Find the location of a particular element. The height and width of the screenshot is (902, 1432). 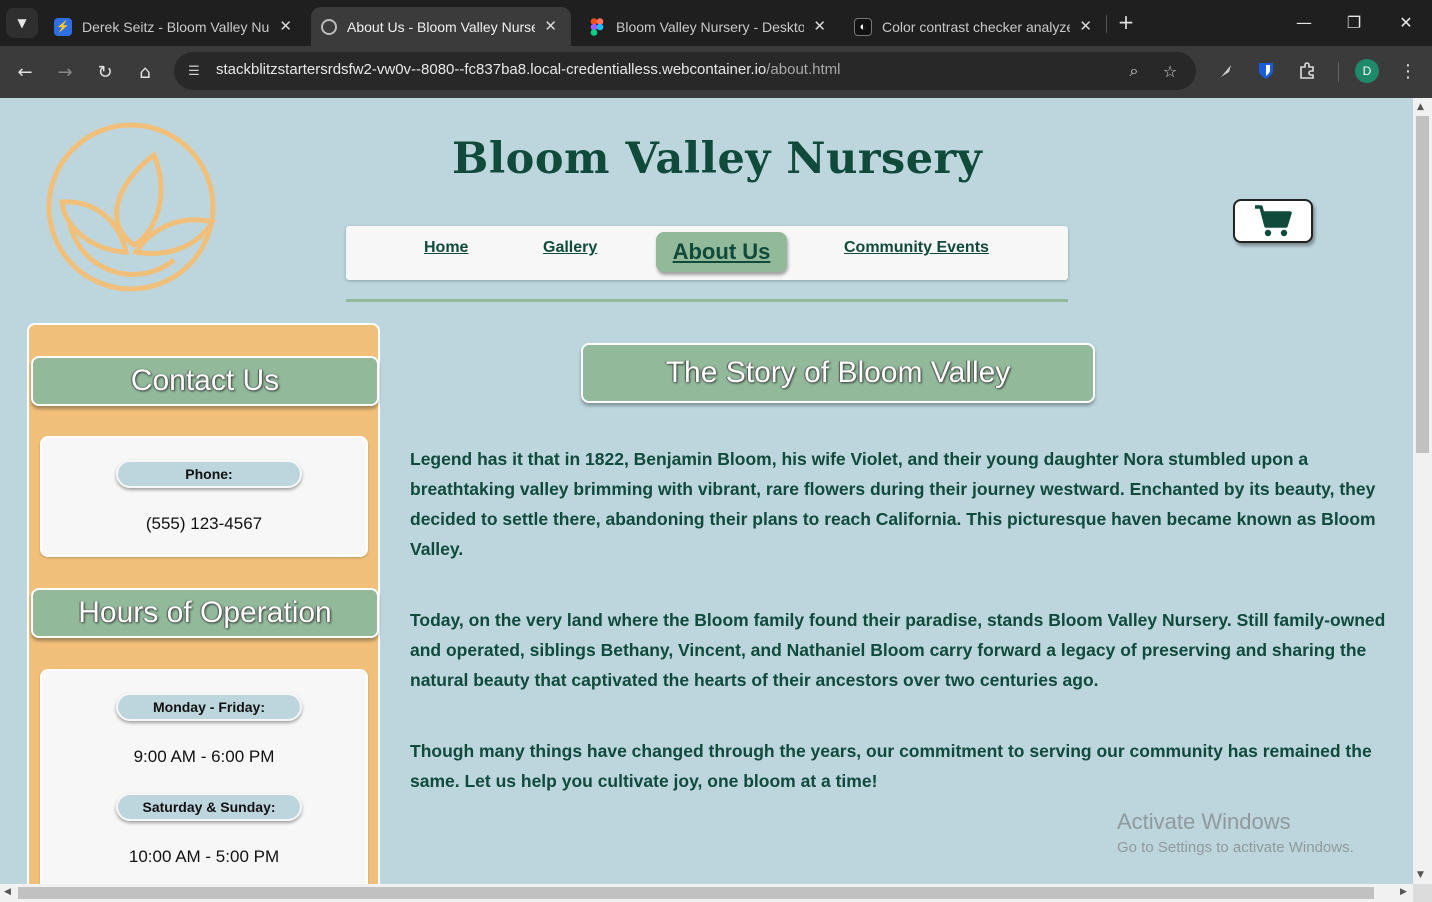

bolt-icon: ⚡ is located at coordinates (63, 26).